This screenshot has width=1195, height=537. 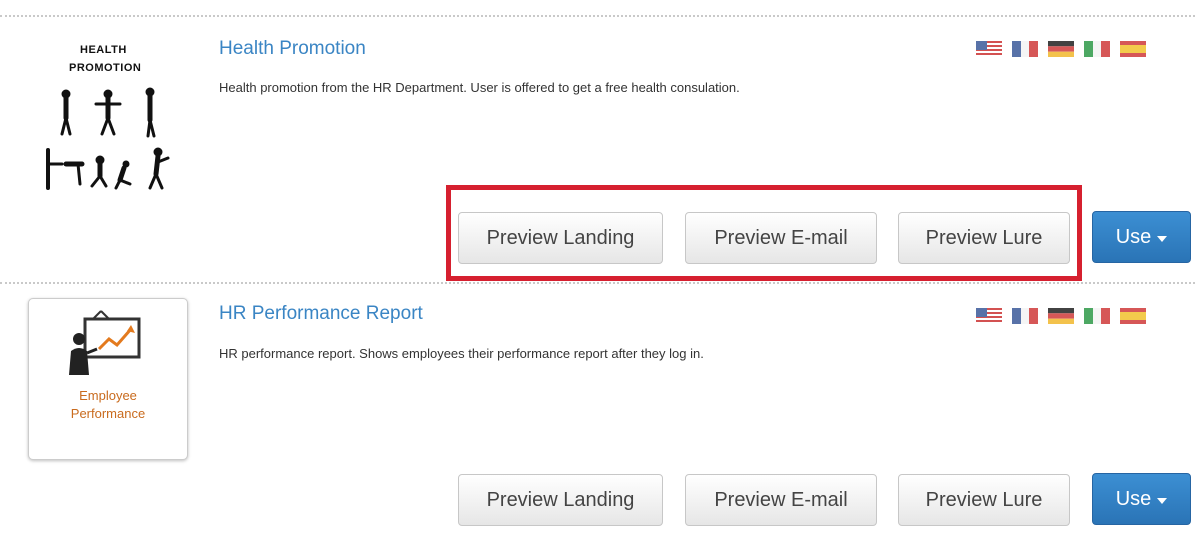 I want to click on thumbnail-label-line1: Employee, so click(x=108, y=395).